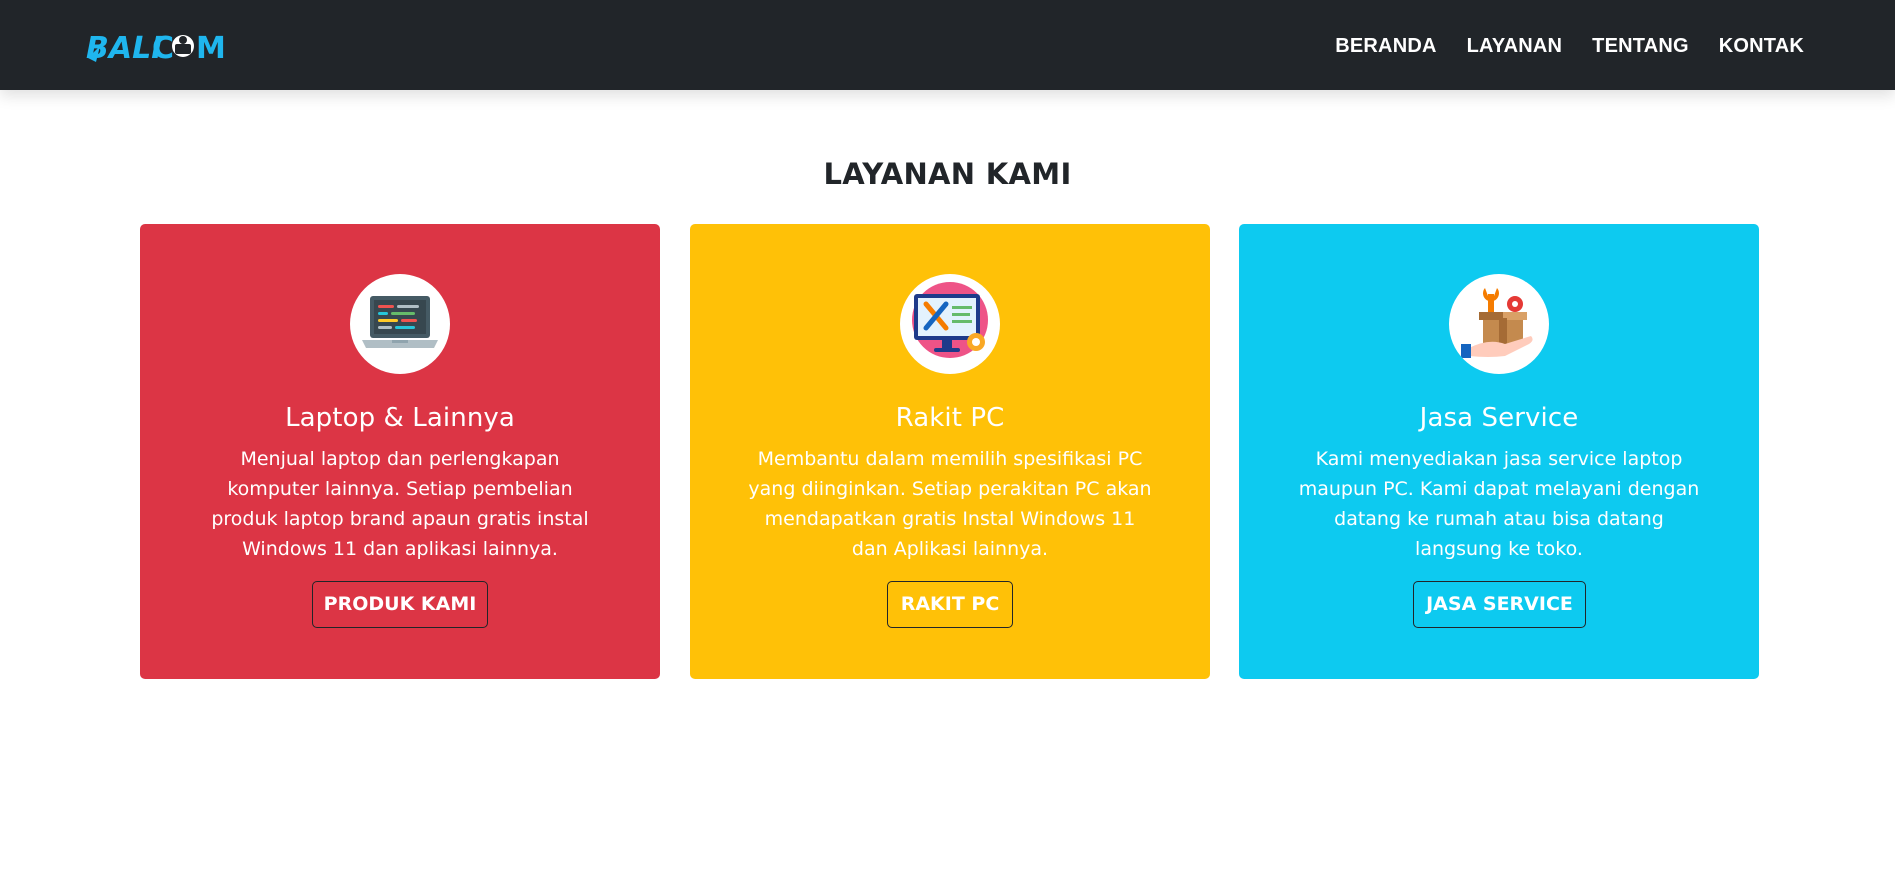  Describe the element at coordinates (1499, 324) in the screenshot. I see `service-box-icon` at that location.